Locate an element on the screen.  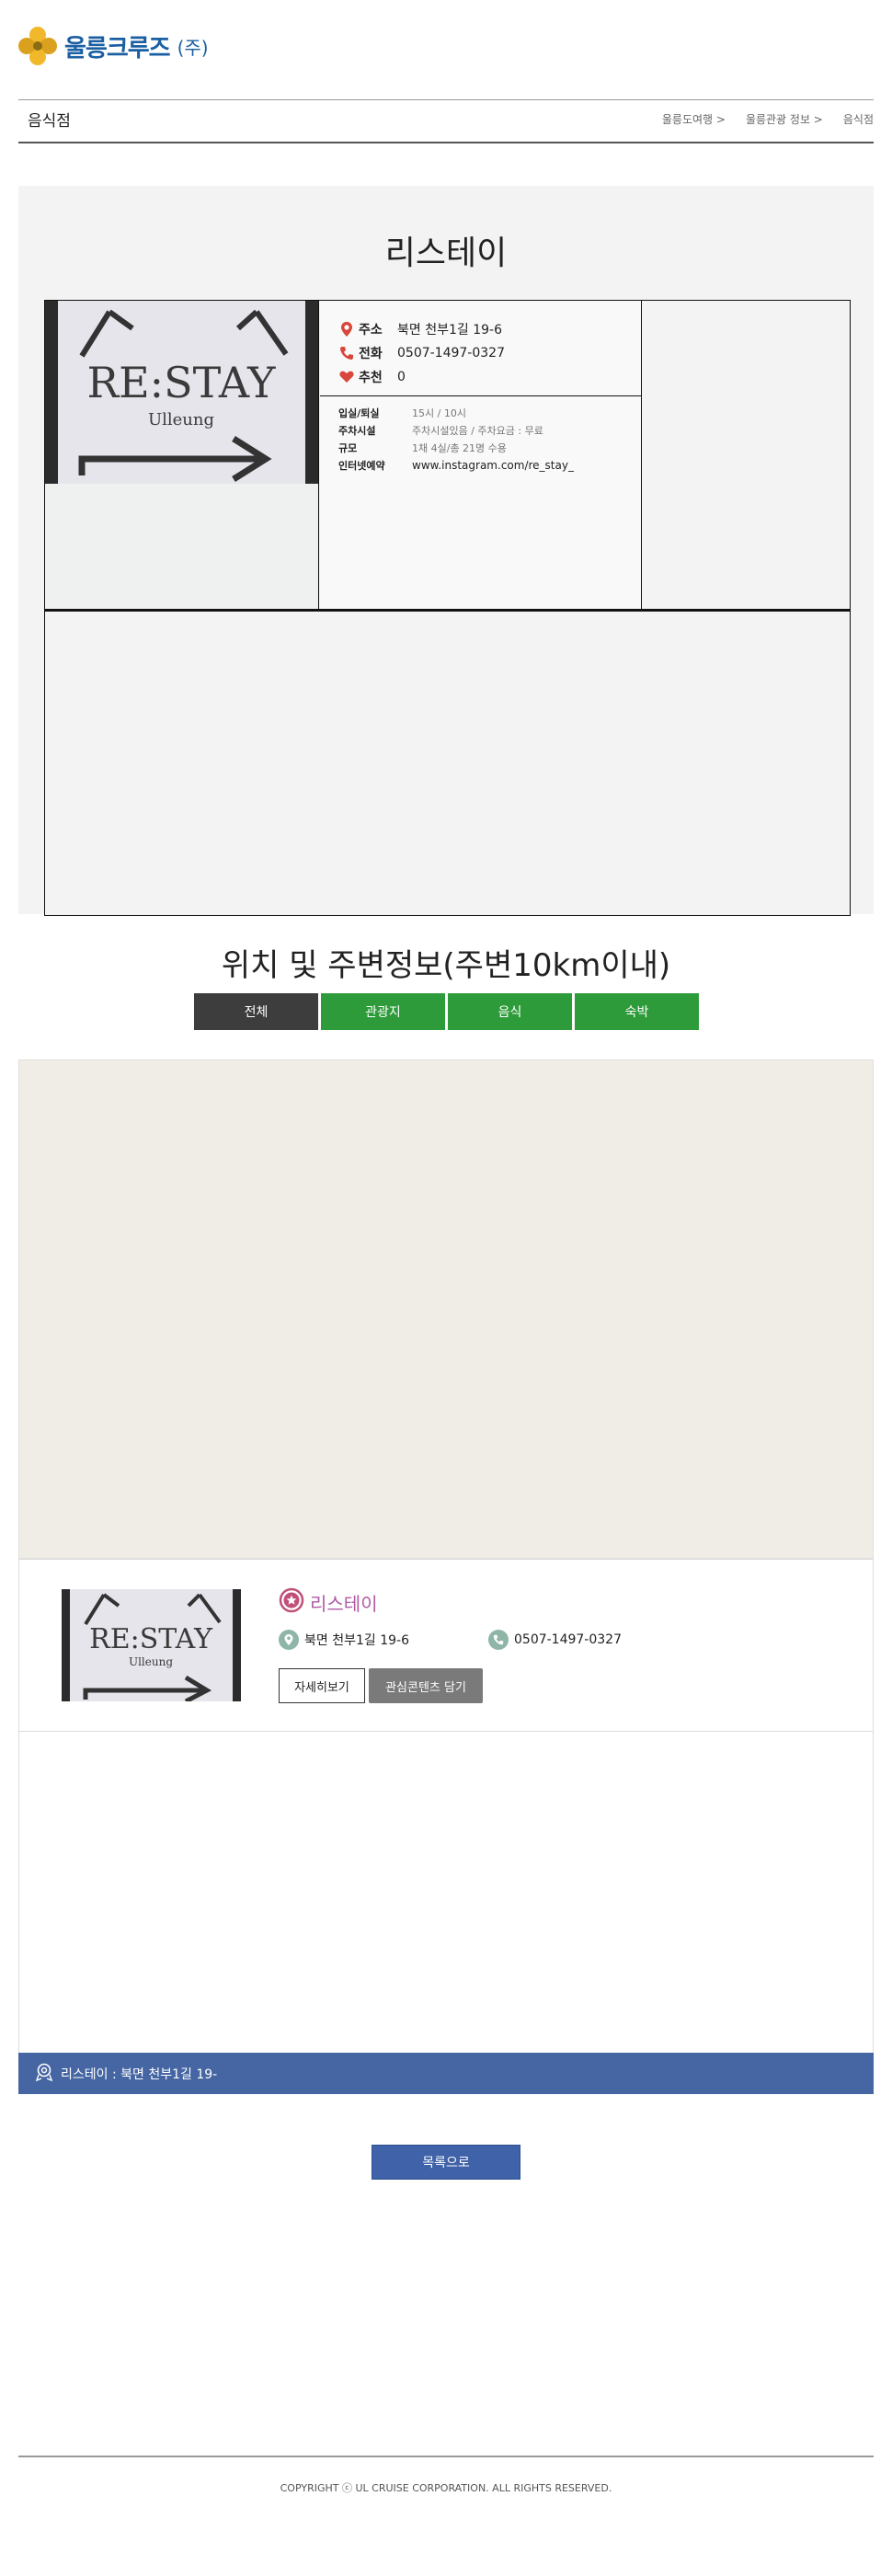
info-label: 주소 is located at coordinates (371, 331).